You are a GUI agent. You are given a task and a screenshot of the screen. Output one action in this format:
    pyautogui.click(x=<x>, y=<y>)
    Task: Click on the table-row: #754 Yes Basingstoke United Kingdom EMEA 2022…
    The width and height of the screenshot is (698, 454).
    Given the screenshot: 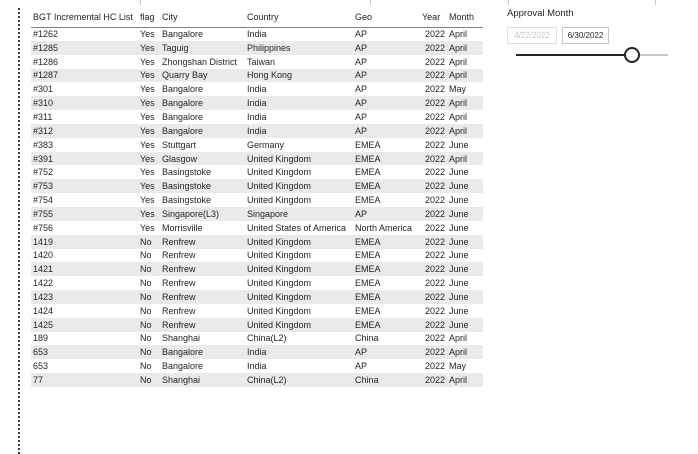 What is the action you would take?
    pyautogui.click(x=257, y=200)
    